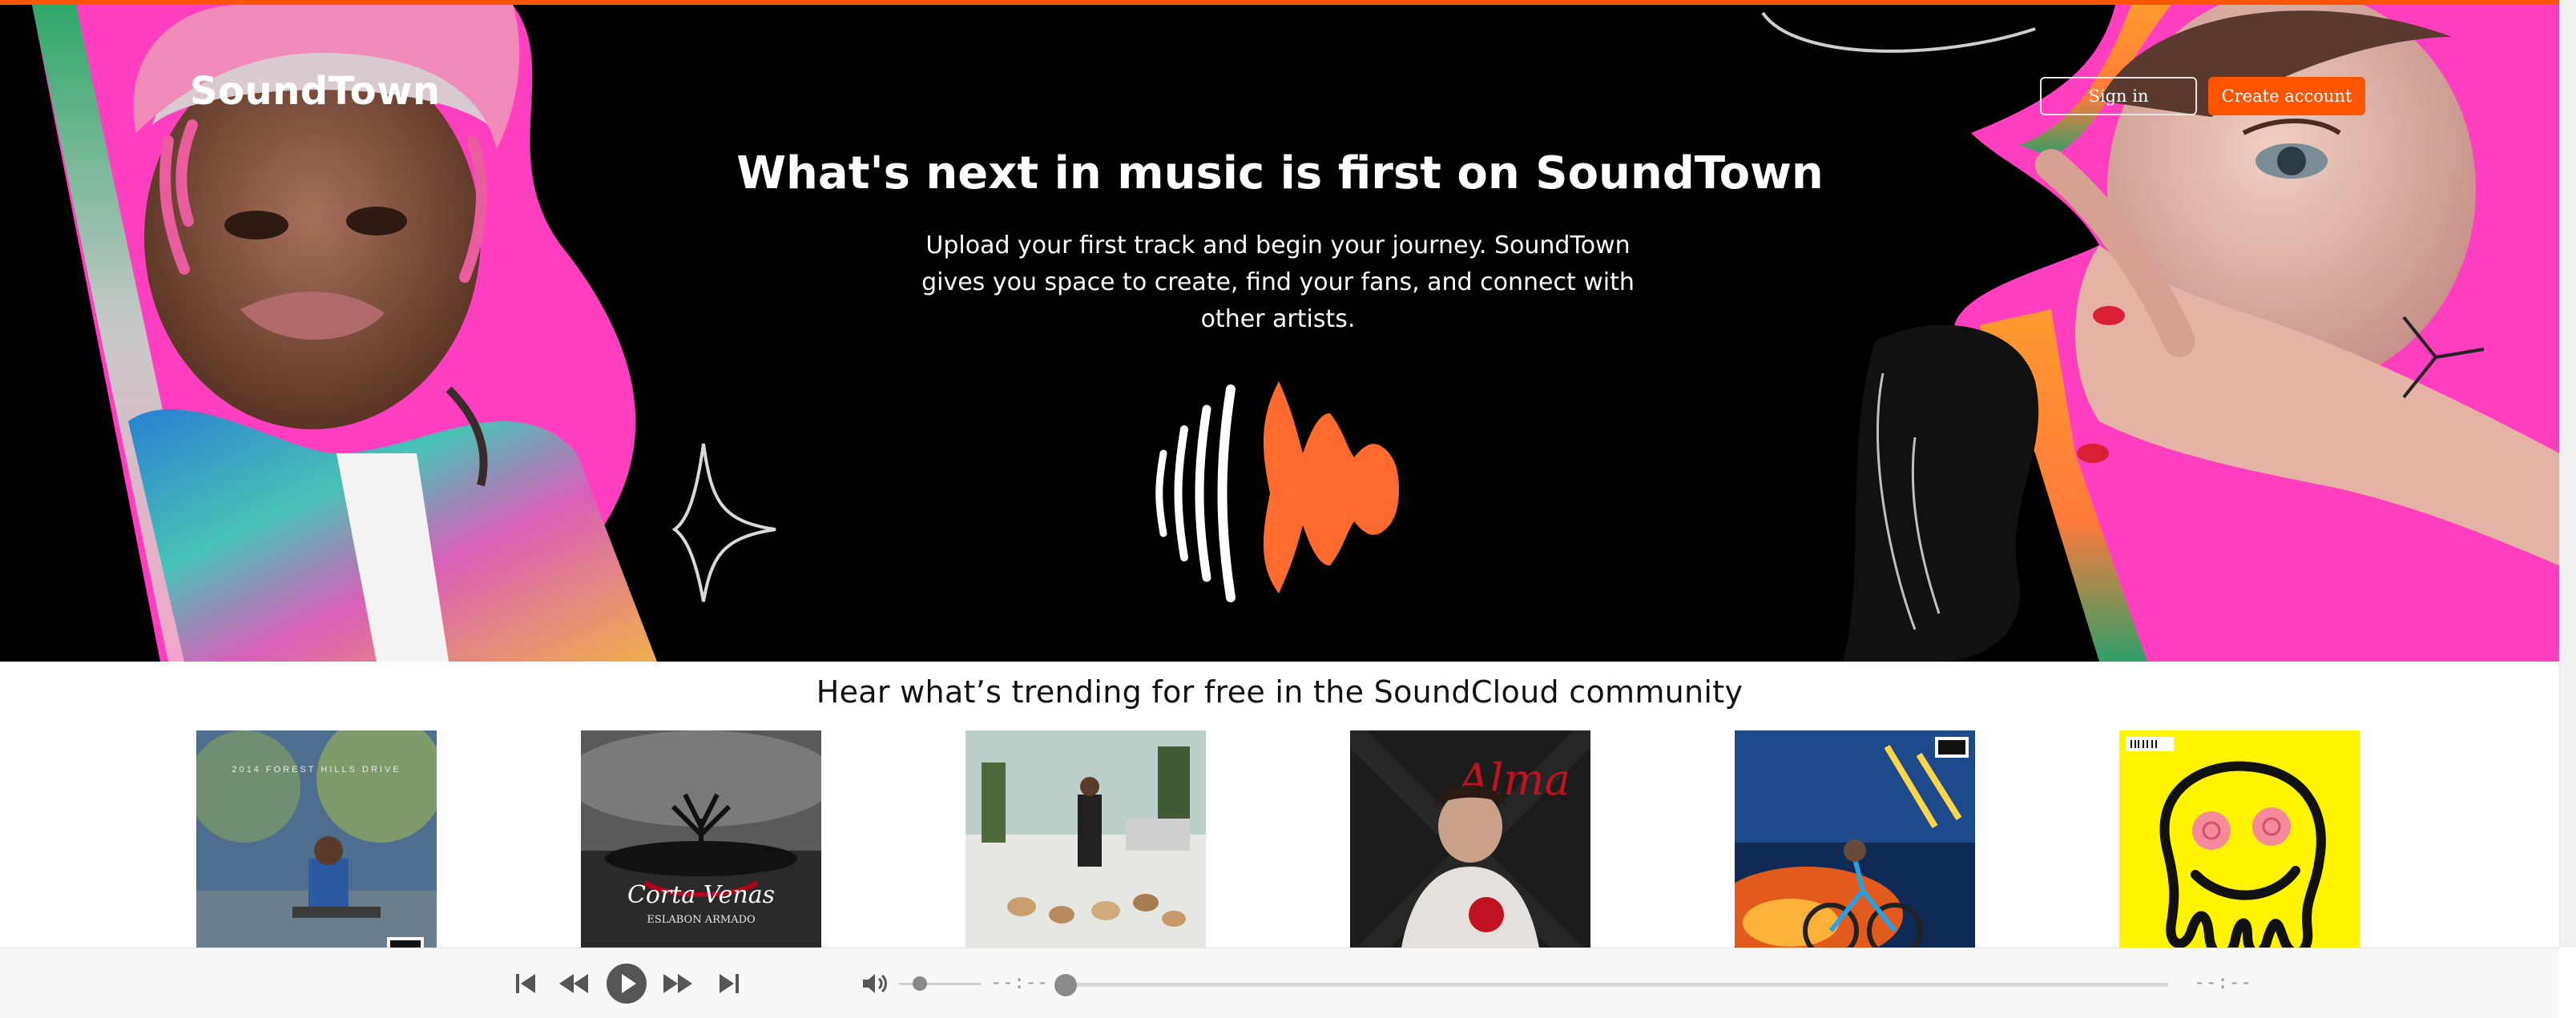 The height and width of the screenshot is (1018, 2576). Describe the element at coordinates (1617, 985) in the screenshot. I see `progress-bar-track` at that location.